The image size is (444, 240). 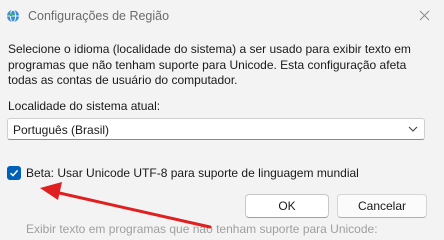 I want to click on ok-button: OK, so click(x=287, y=206).